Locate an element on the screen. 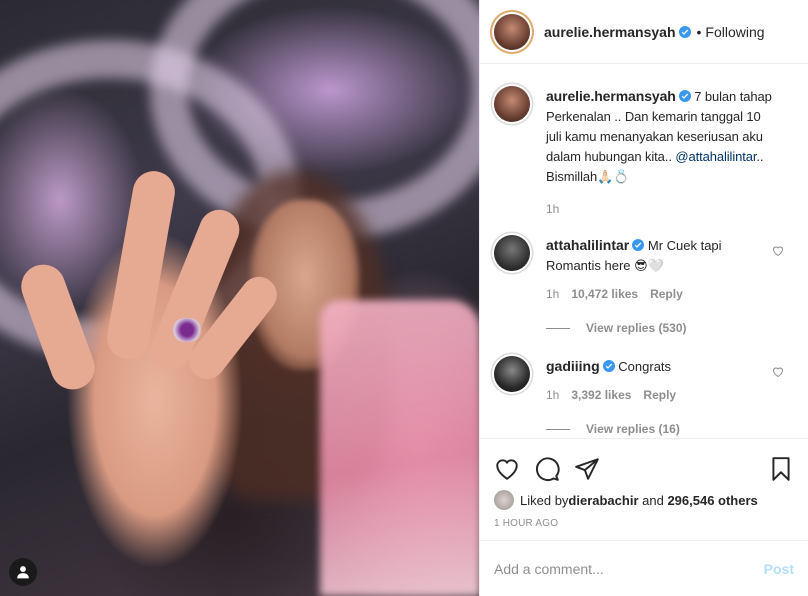 The image size is (808, 596). view-replies-label: View replies (16) is located at coordinates (633, 429).